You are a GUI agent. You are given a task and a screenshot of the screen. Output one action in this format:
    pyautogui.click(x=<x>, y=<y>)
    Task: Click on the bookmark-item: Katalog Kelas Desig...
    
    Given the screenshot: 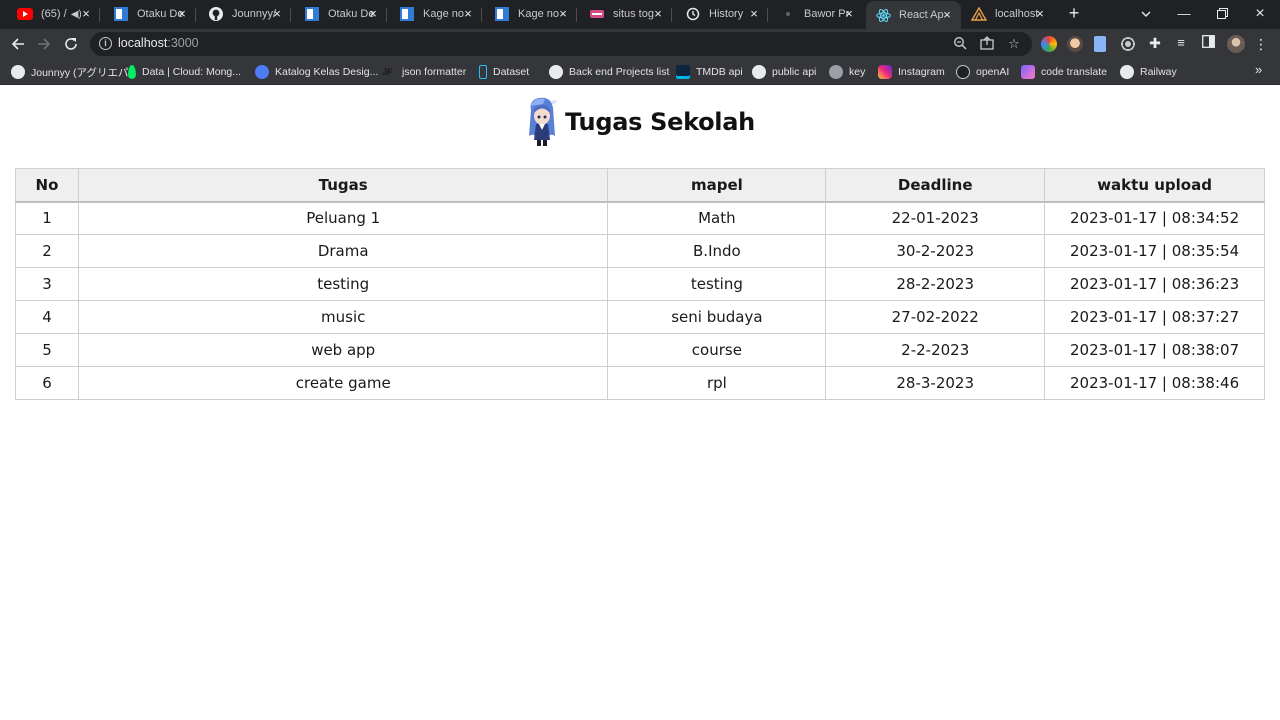 What is the action you would take?
    pyautogui.click(x=316, y=72)
    